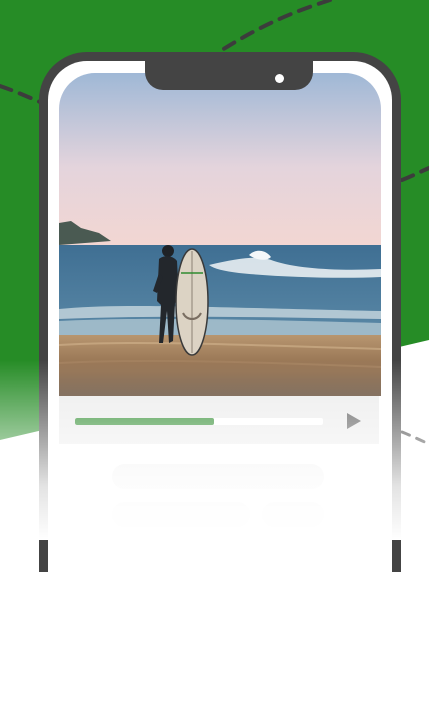  What do you see at coordinates (414, 438) in the screenshot?
I see `dashed-curve-decoration-lower` at bounding box center [414, 438].